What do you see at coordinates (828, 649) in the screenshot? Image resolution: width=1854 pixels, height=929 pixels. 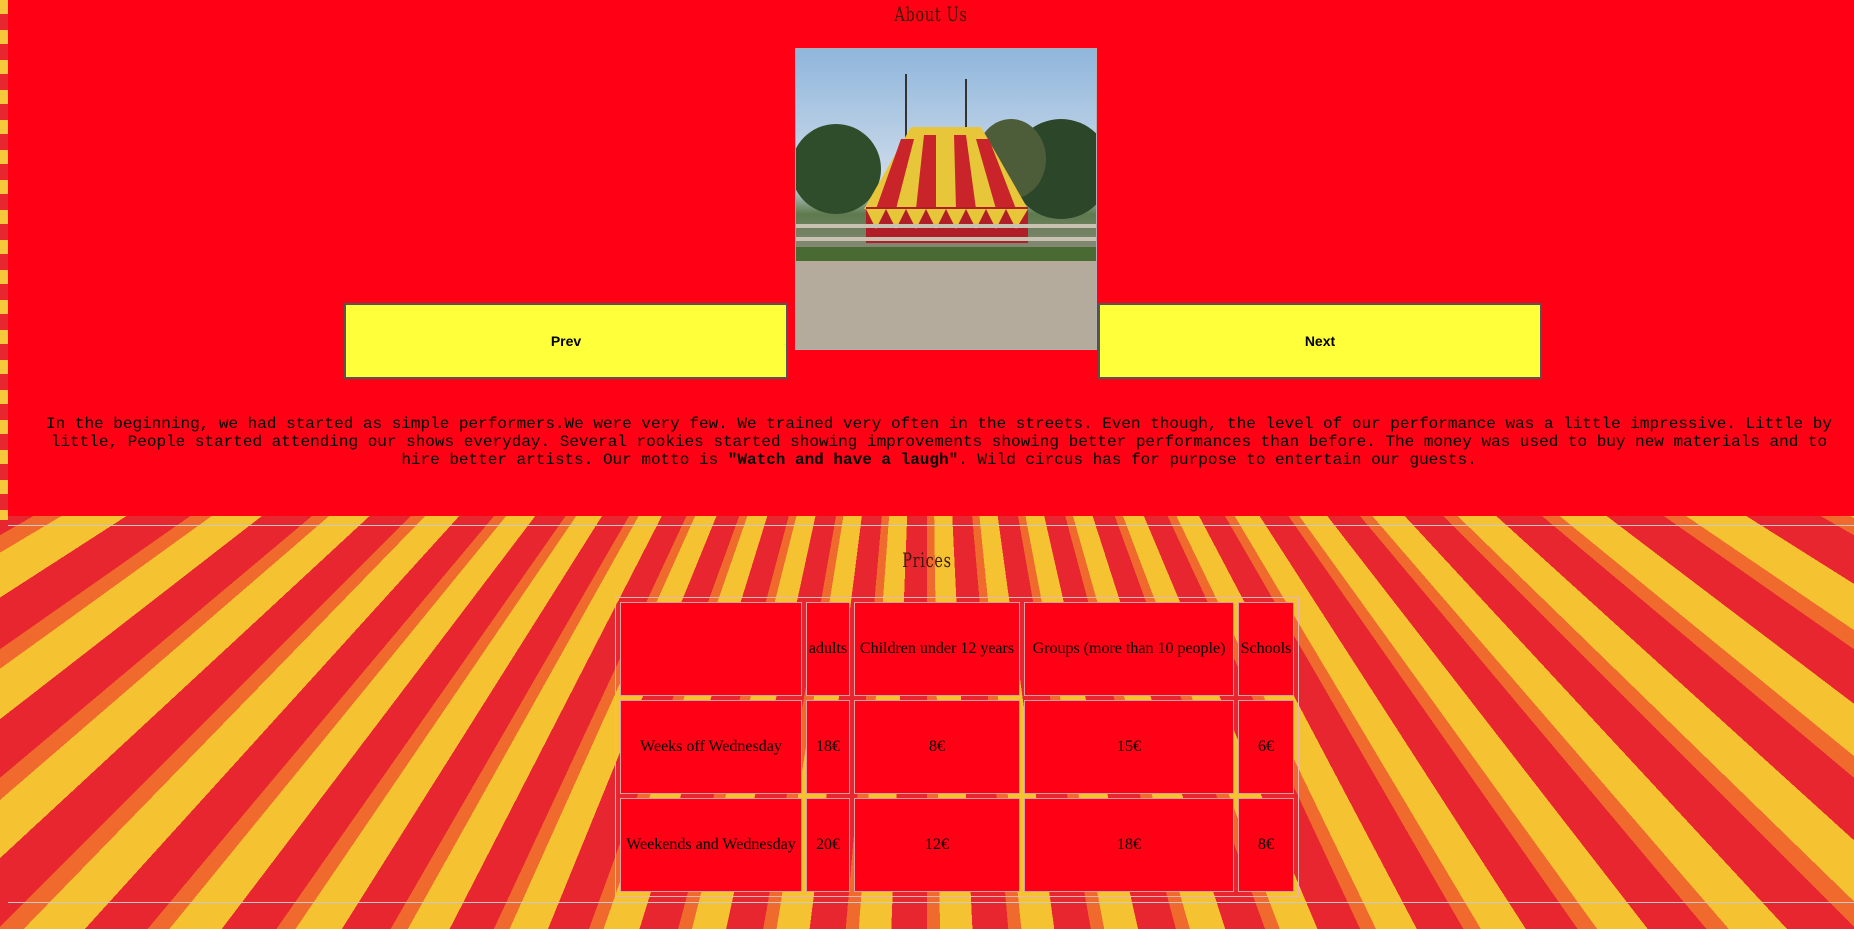 I see `table-header-cell: adults` at bounding box center [828, 649].